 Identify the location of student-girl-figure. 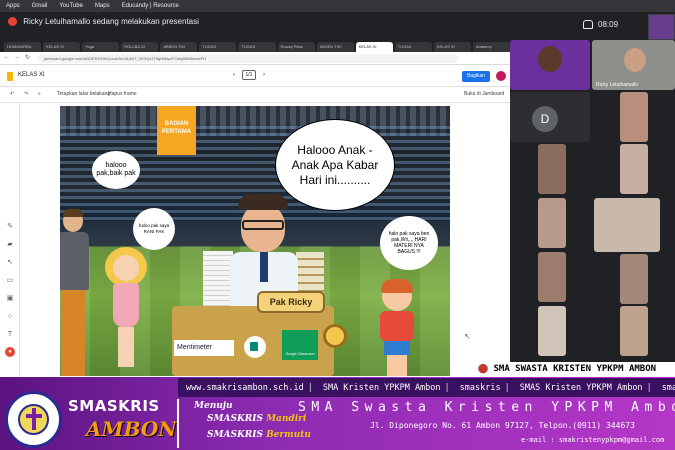
(126, 311).